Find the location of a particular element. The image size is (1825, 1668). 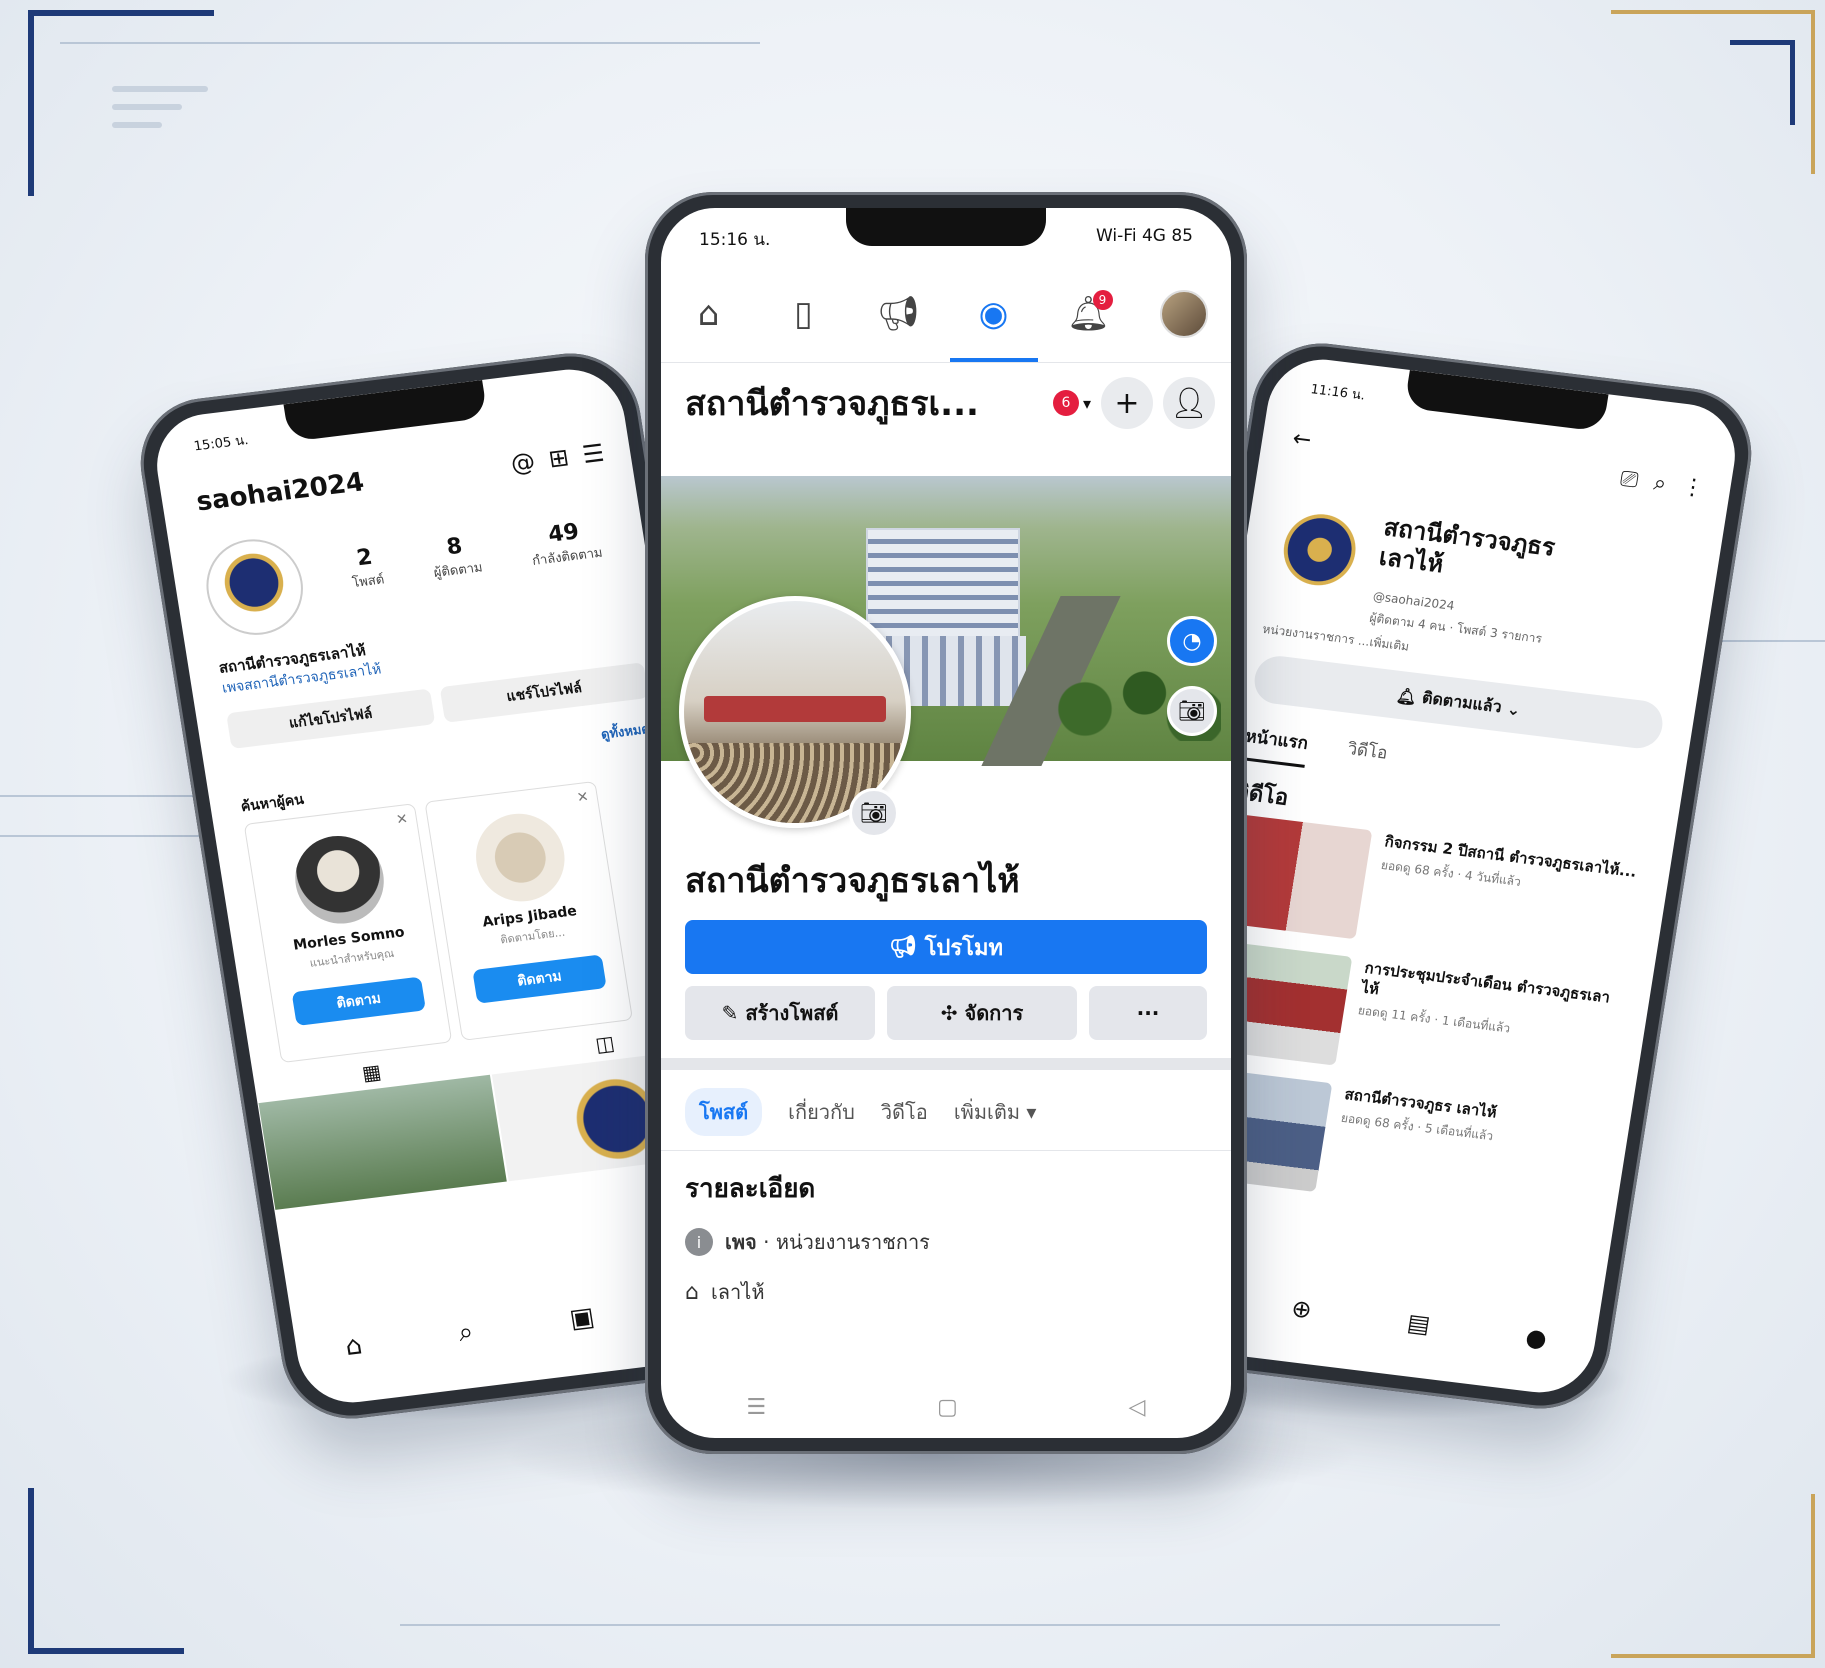

frame-line-top is located at coordinates (410, 43).